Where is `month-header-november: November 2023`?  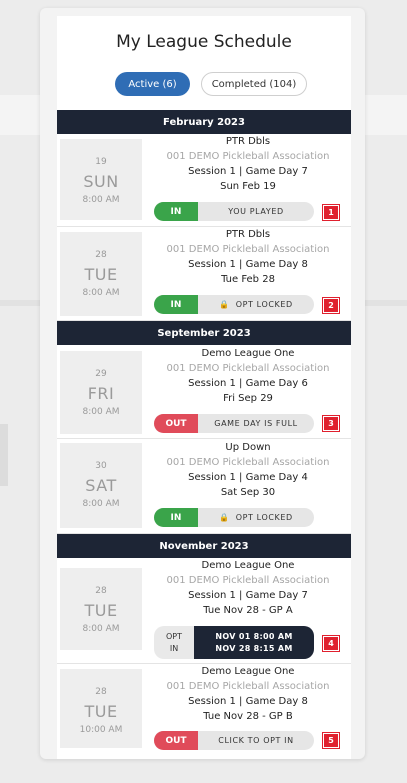
month-header-november: November 2023 is located at coordinates (204, 546).